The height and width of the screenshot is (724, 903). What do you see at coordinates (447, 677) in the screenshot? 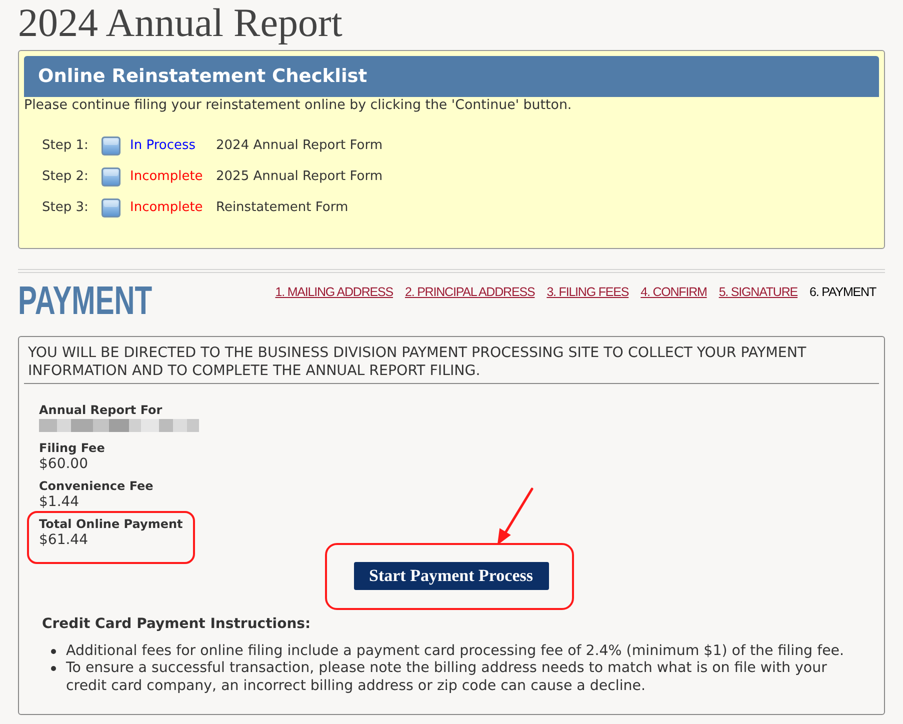
I see `instruction-text: To ensure a successful transaction, please note the billing address needs to match what is on file with your credit card company, an incorrect billing address or zip code can cause a decline.` at bounding box center [447, 677].